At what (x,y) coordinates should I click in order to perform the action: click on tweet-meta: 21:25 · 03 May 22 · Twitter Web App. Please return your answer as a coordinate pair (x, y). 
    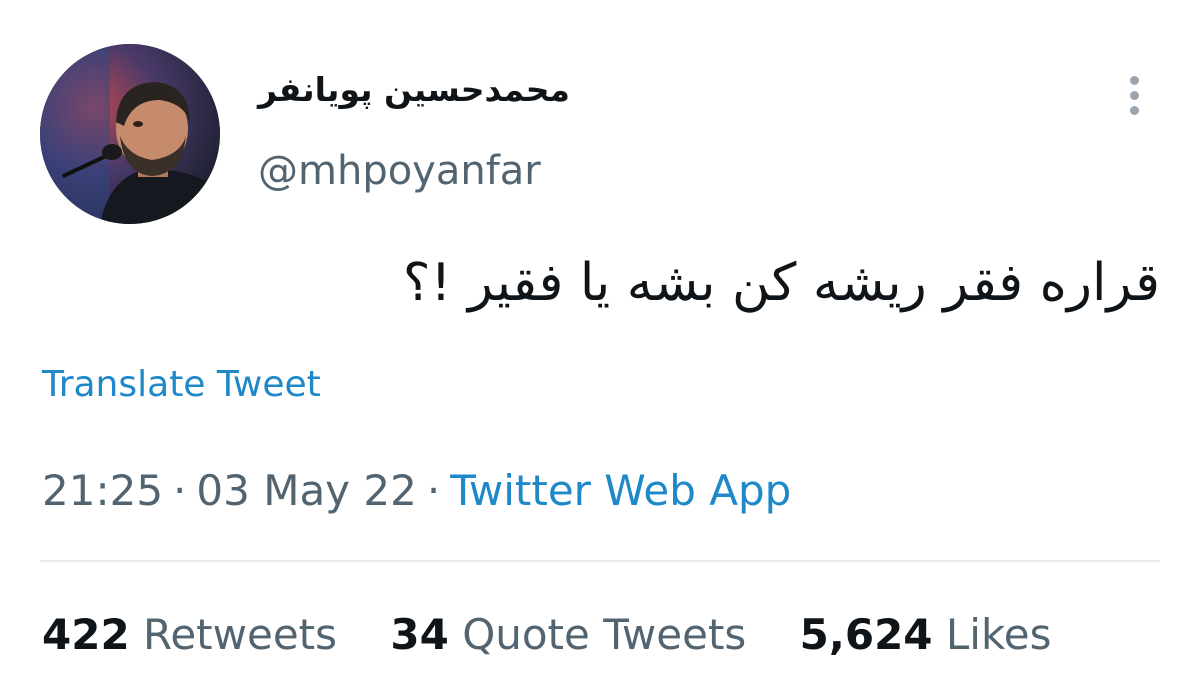
    Looking at the image, I should click on (416, 490).